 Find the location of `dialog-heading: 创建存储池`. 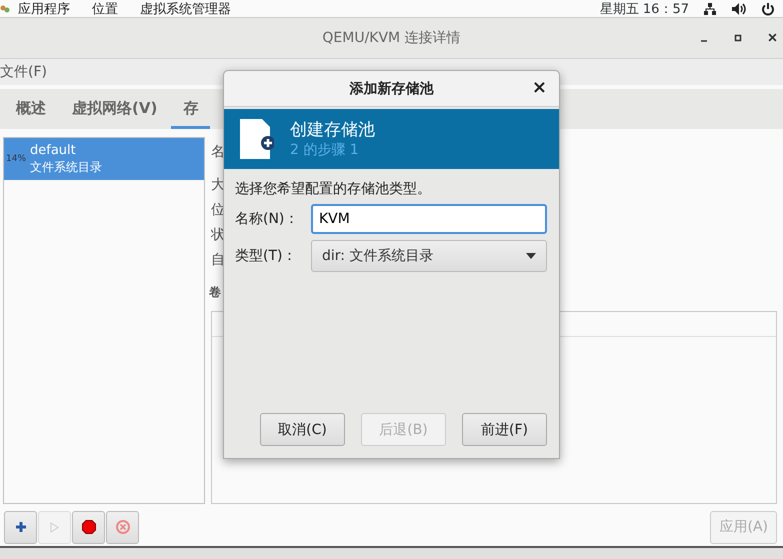

dialog-heading: 创建存储池 is located at coordinates (332, 130).